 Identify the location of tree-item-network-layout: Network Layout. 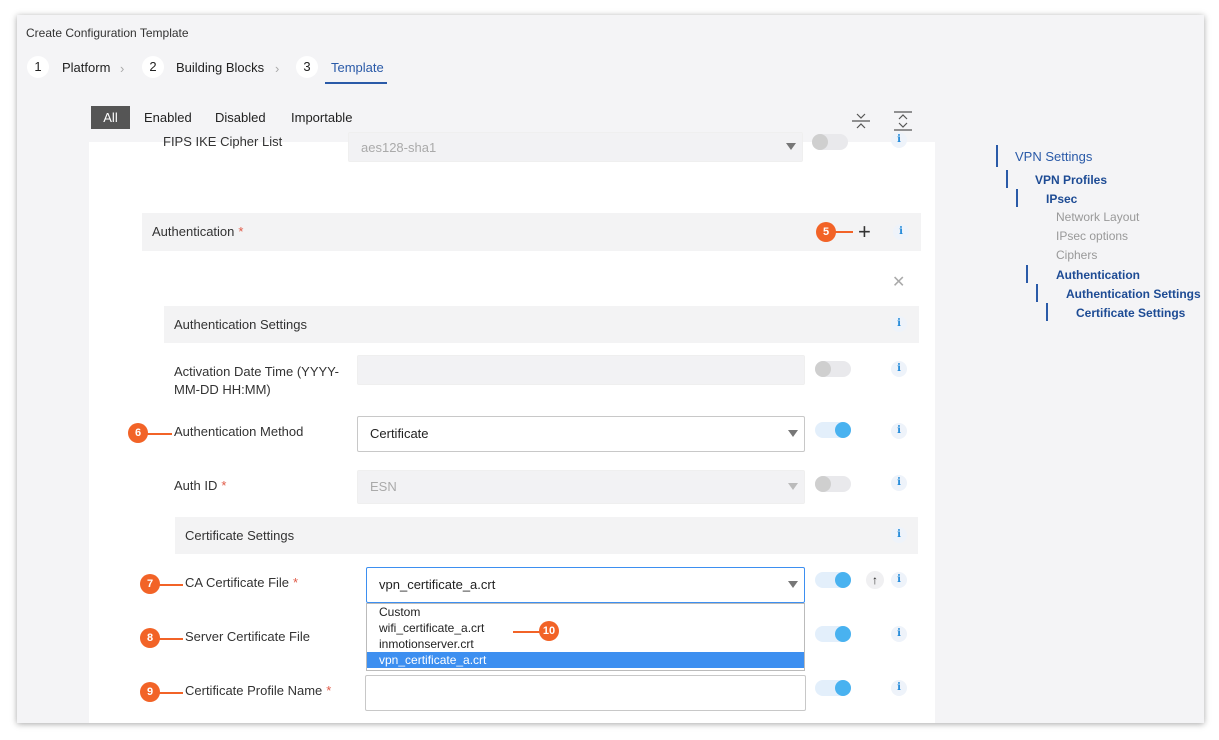
(1097, 217).